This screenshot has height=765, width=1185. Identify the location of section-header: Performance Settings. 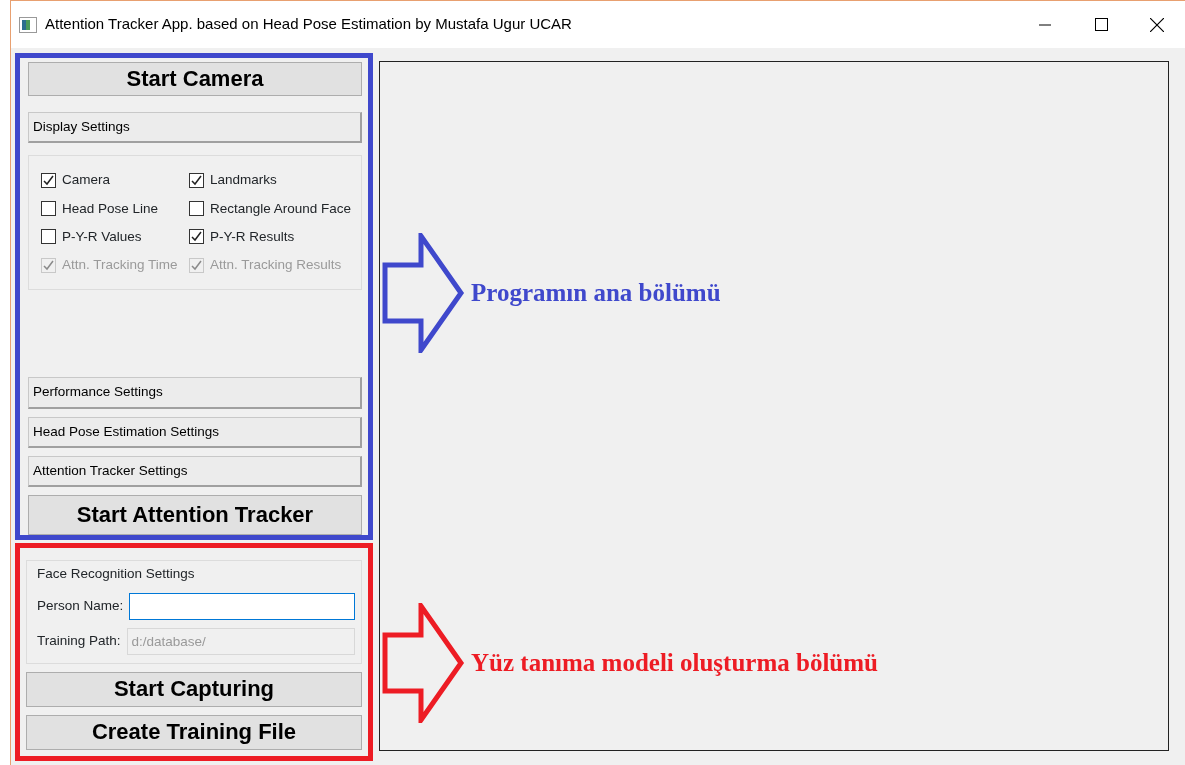
(195, 393).